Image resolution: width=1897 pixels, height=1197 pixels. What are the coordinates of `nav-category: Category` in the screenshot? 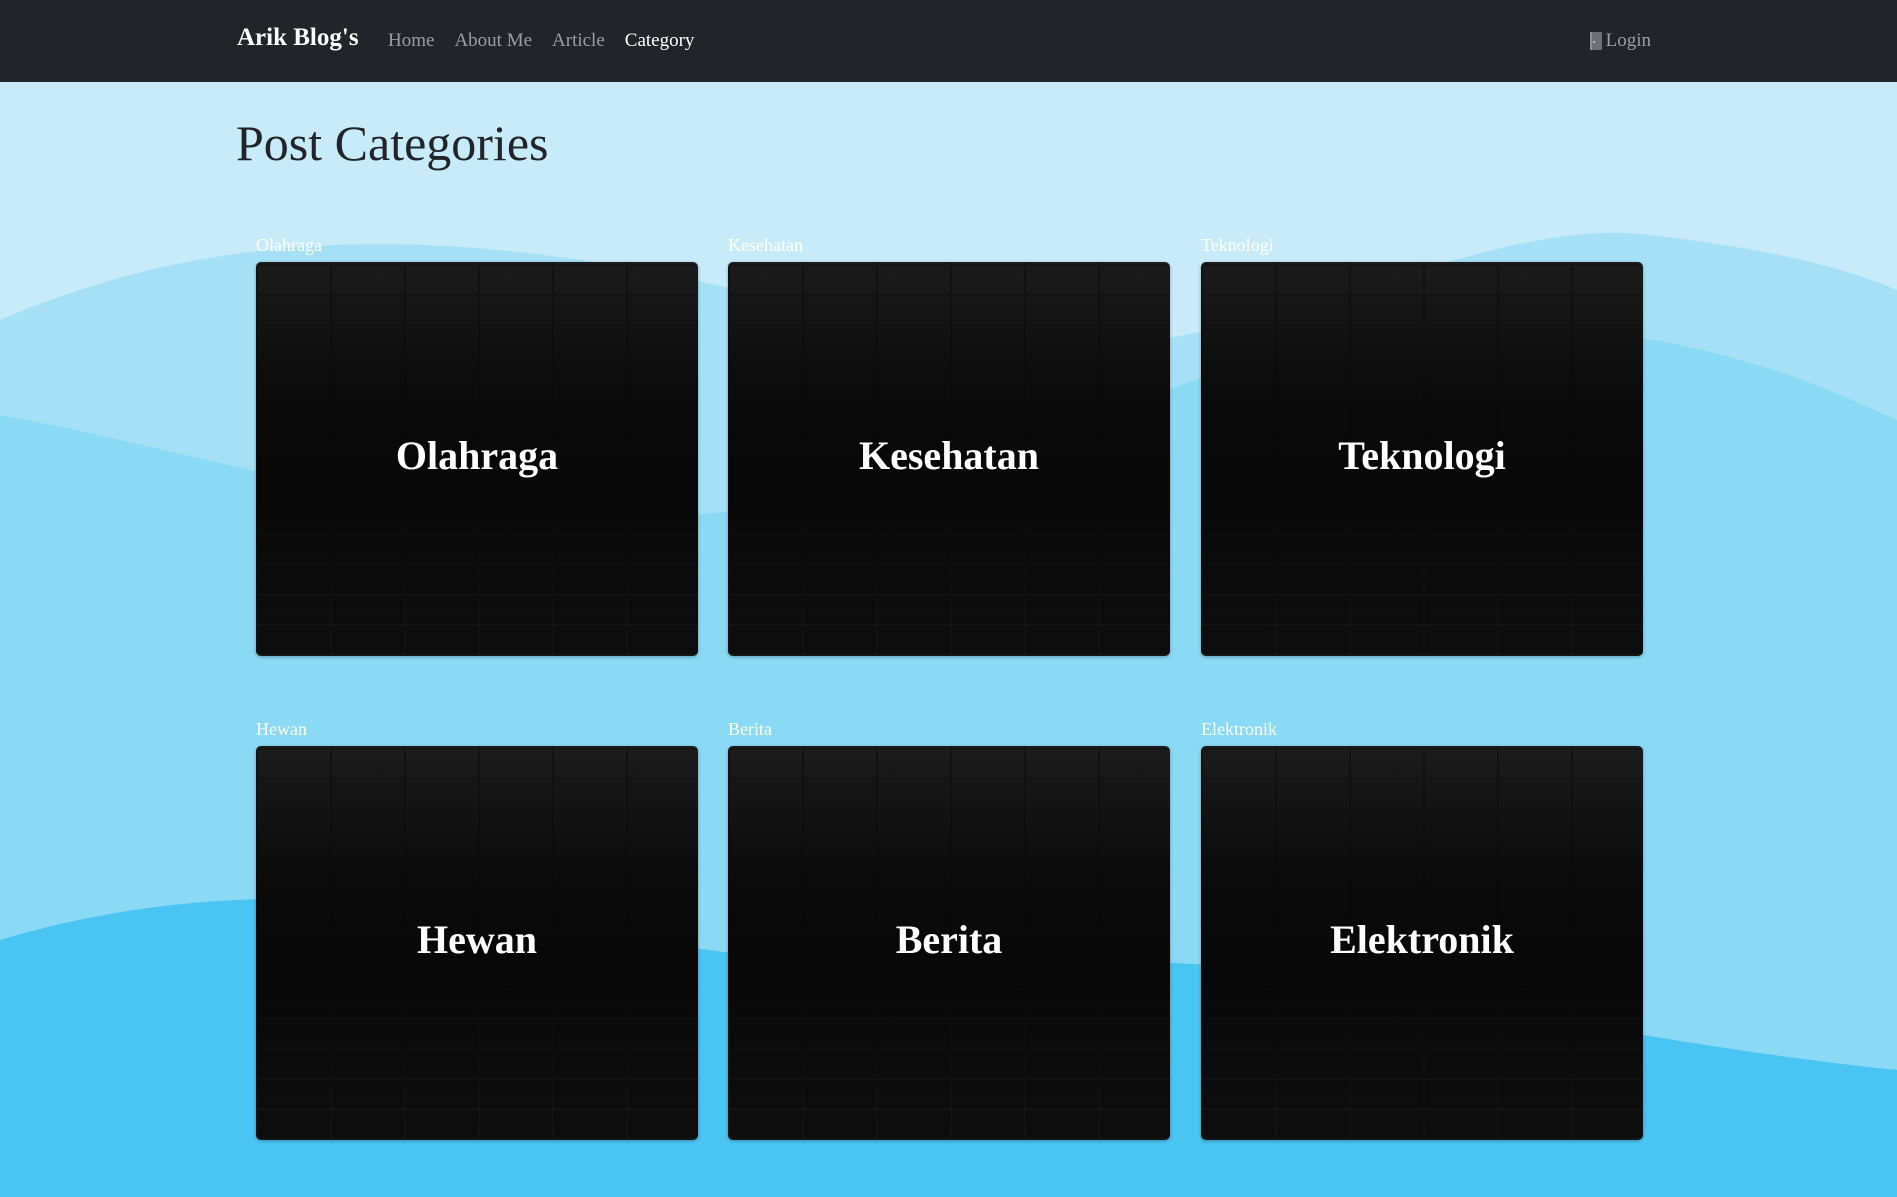 It's located at (660, 41).